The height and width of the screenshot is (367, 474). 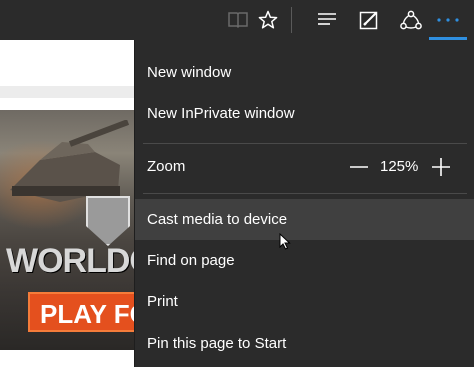 I want to click on zoom-row: Zoom 125%, so click(x=304, y=167).